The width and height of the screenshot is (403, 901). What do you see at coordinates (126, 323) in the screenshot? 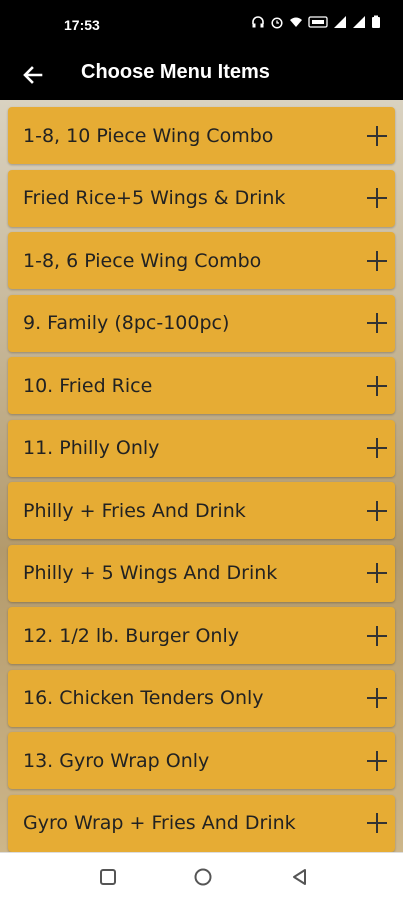
I see `menu-item-label: 9. Family (8pc-100pc)` at bounding box center [126, 323].